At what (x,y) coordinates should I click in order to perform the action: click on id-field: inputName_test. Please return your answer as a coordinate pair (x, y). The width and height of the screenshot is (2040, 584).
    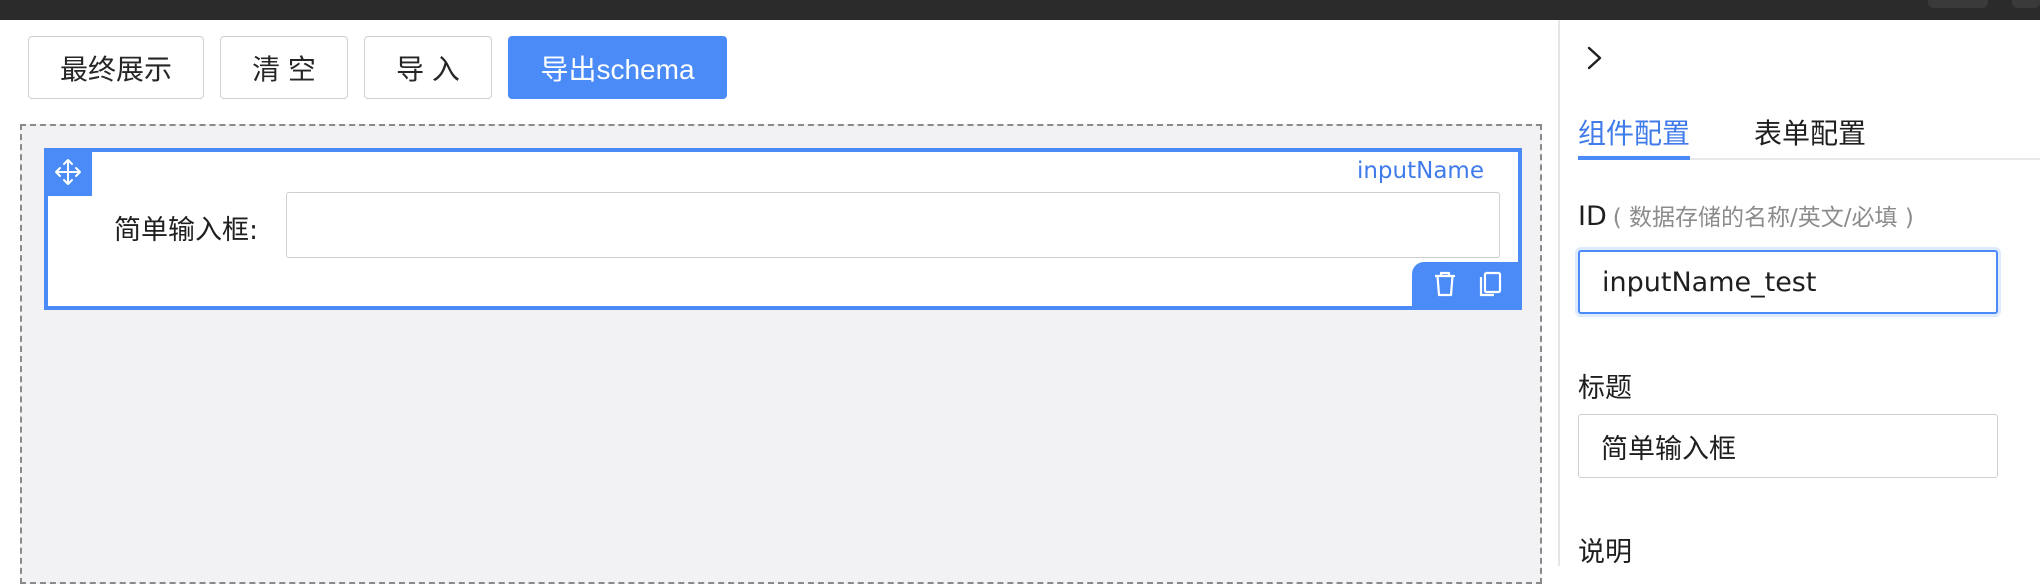
    Looking at the image, I should click on (1788, 282).